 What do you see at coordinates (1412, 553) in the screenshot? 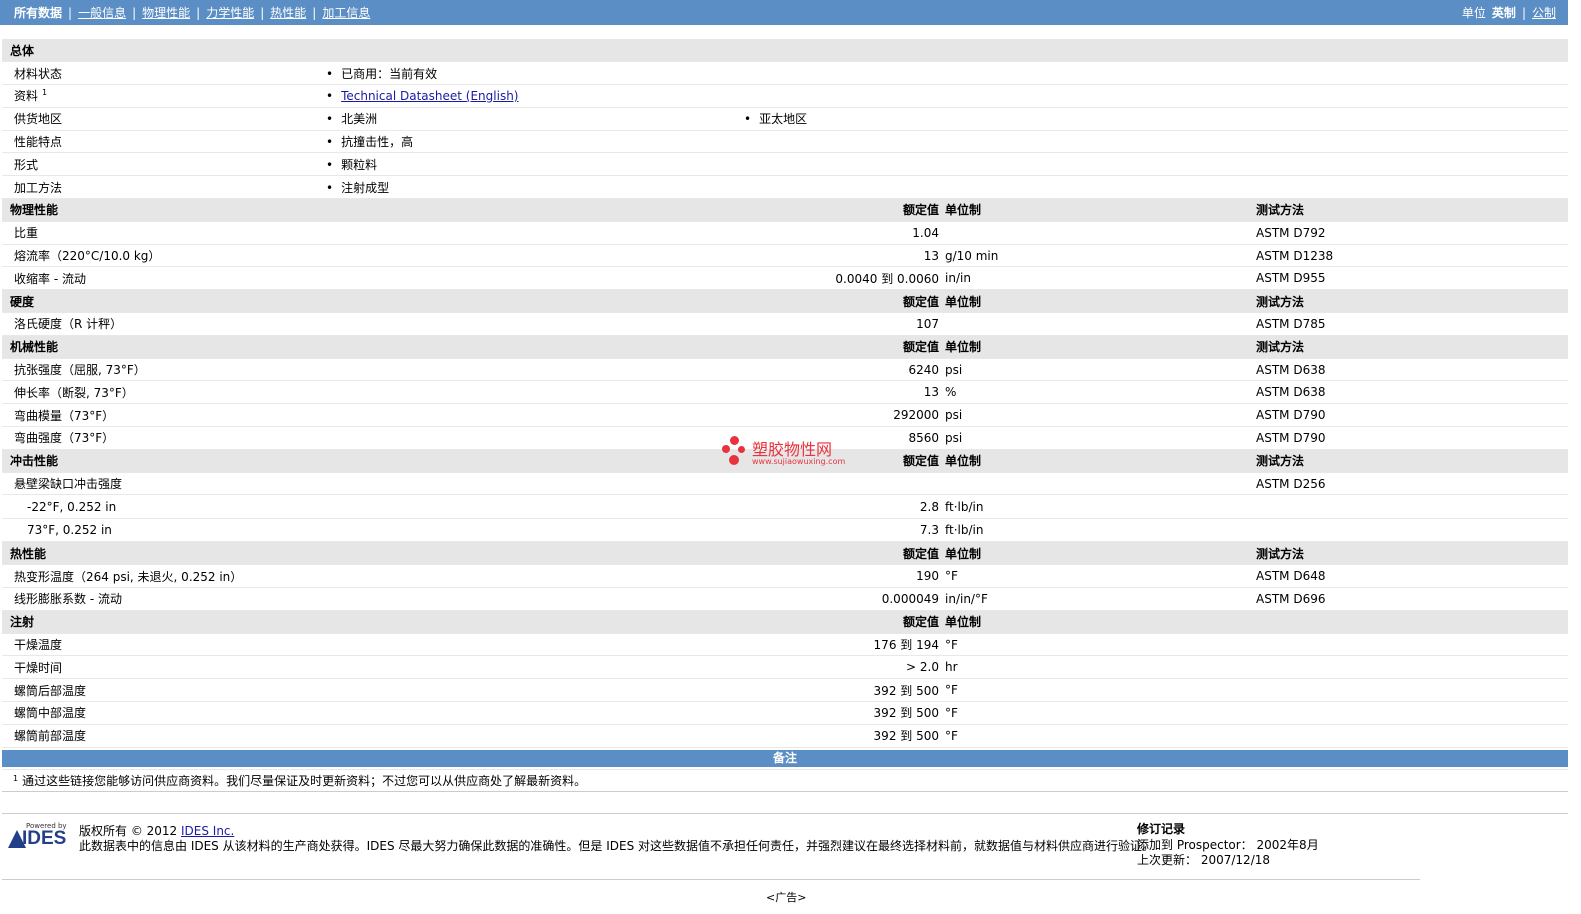
I see `test-method-header: 测试方法` at bounding box center [1412, 553].